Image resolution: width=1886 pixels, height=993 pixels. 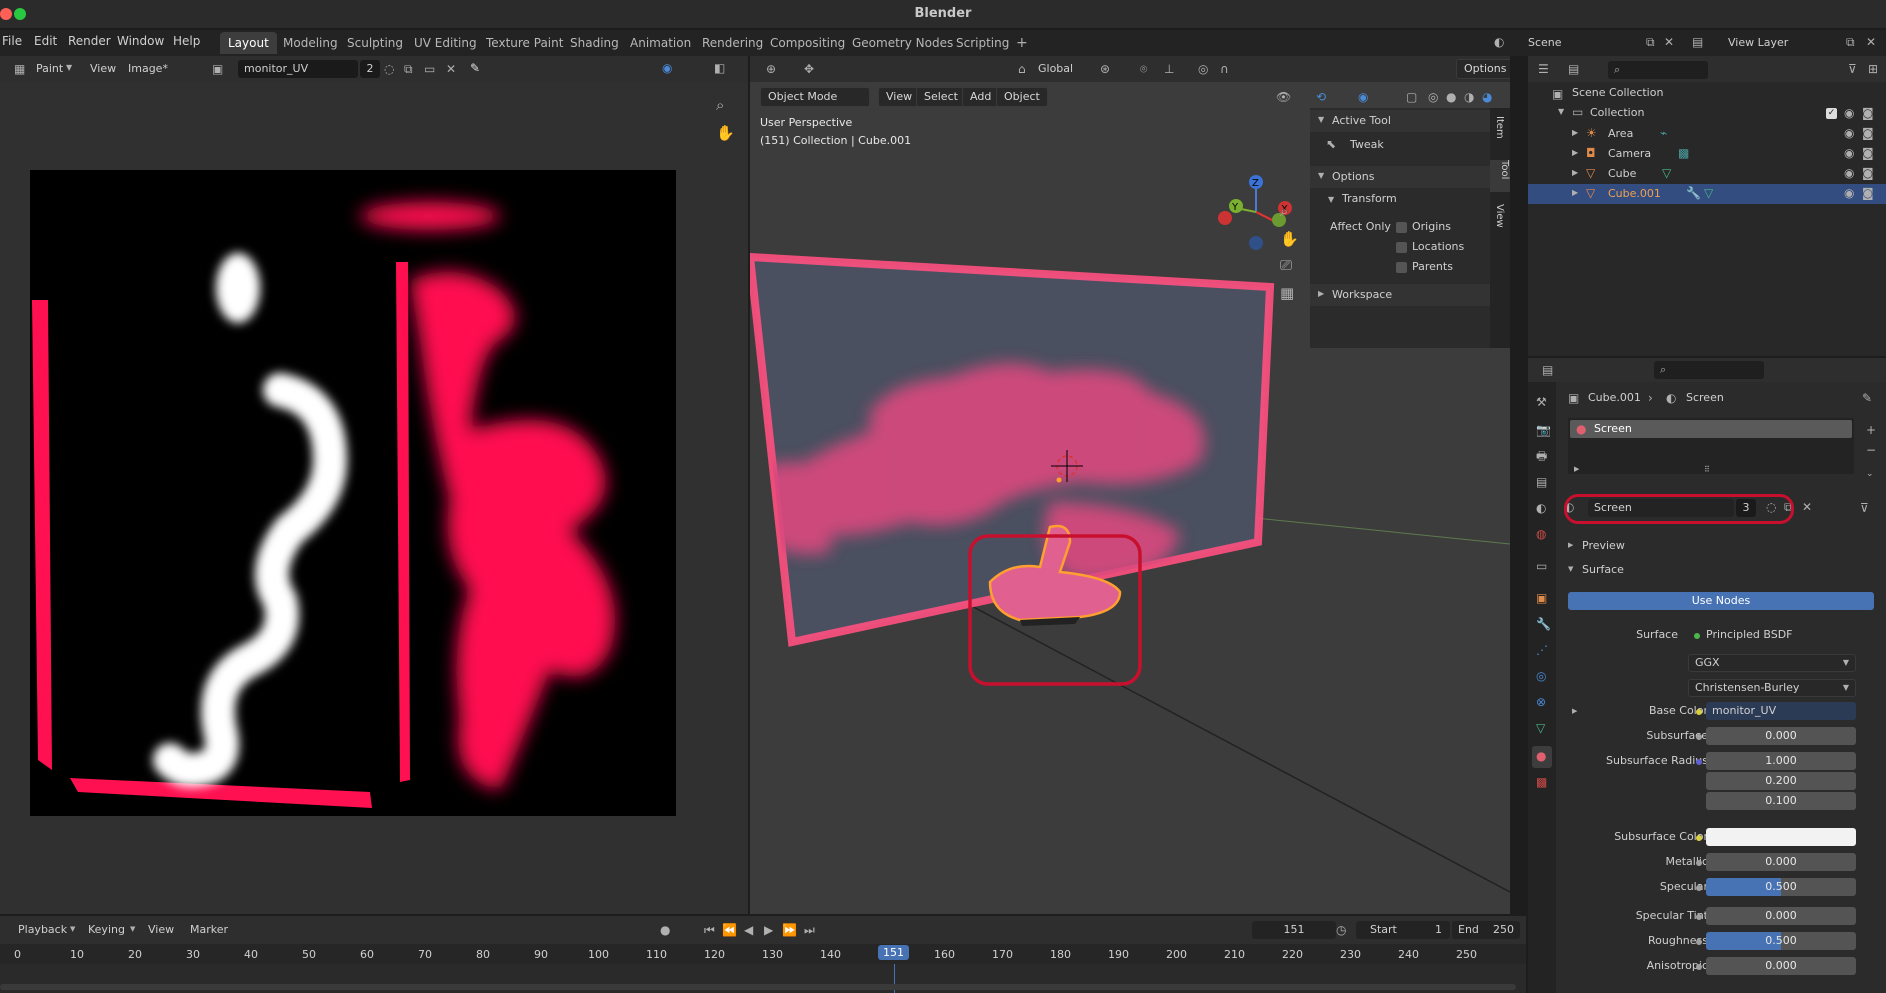 What do you see at coordinates (1707, 470) in the screenshot?
I see `resize-handle-icon: ⠿` at bounding box center [1707, 470].